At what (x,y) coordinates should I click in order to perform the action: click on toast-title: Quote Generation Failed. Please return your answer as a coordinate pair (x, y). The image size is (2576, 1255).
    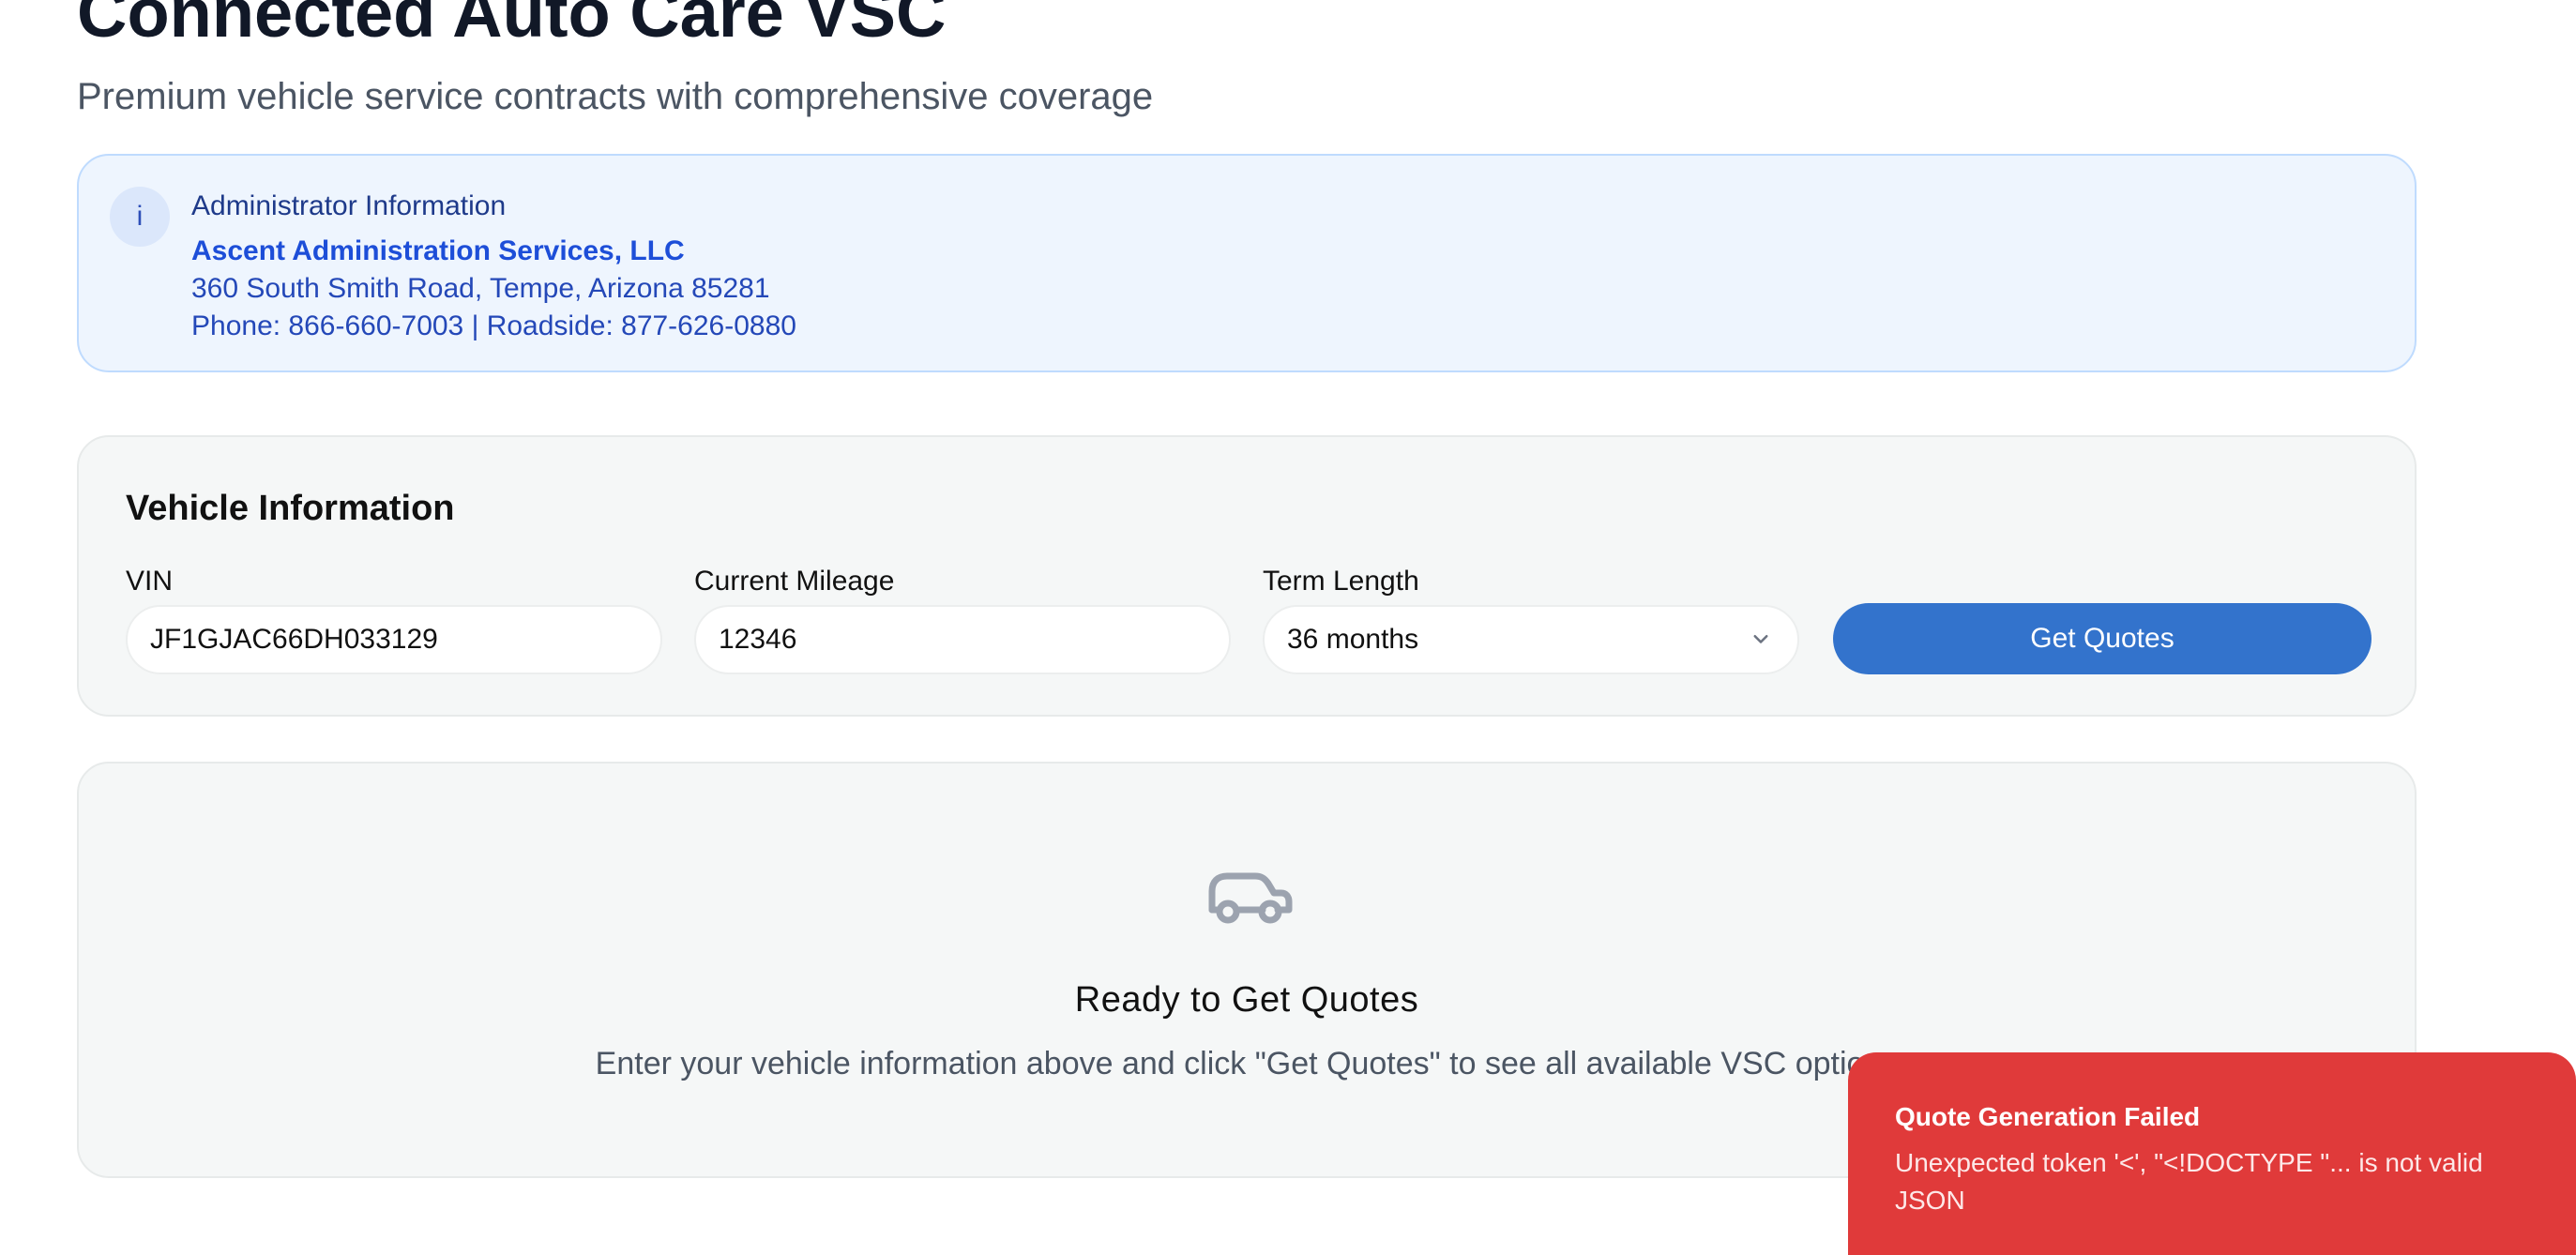
    Looking at the image, I should click on (2048, 1116).